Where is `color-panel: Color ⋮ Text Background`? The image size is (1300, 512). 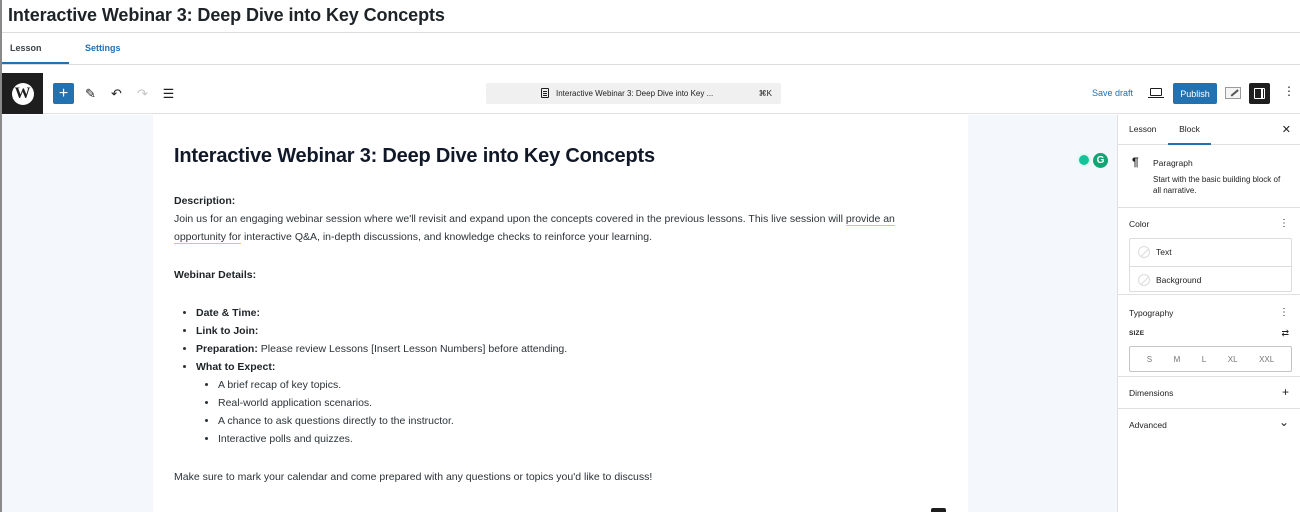 color-panel: Color ⋮ Text Background is located at coordinates (1209, 251).